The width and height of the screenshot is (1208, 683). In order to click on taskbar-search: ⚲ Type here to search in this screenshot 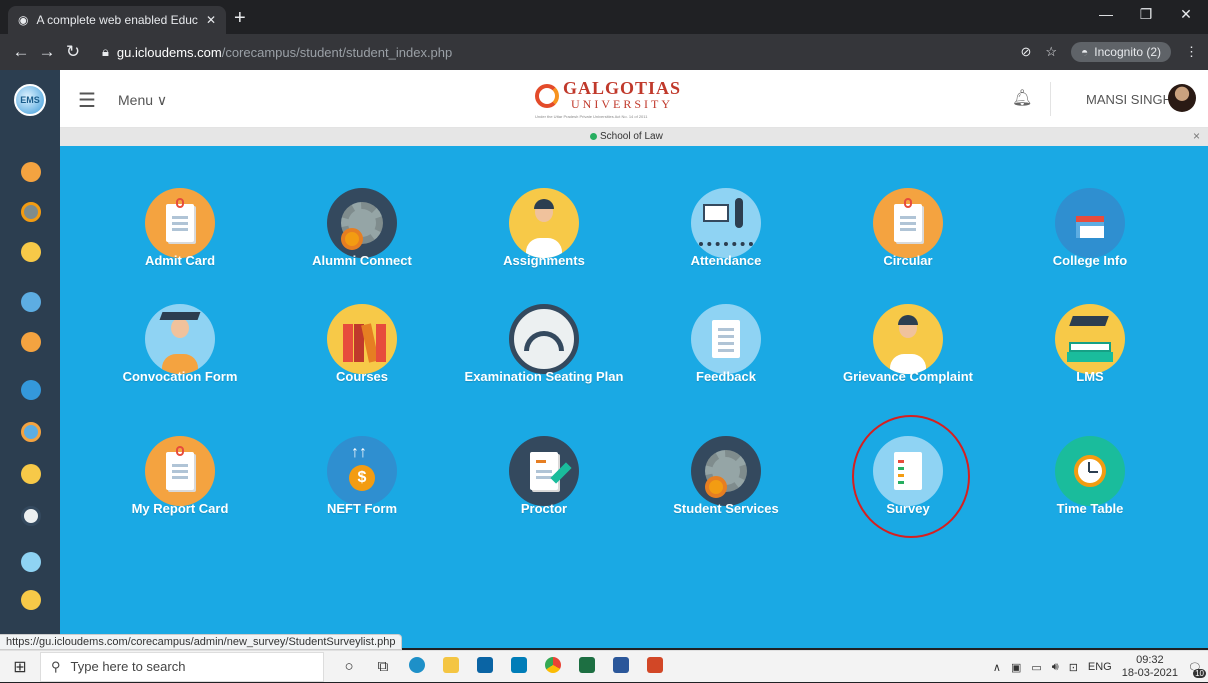, I will do `click(182, 666)`.